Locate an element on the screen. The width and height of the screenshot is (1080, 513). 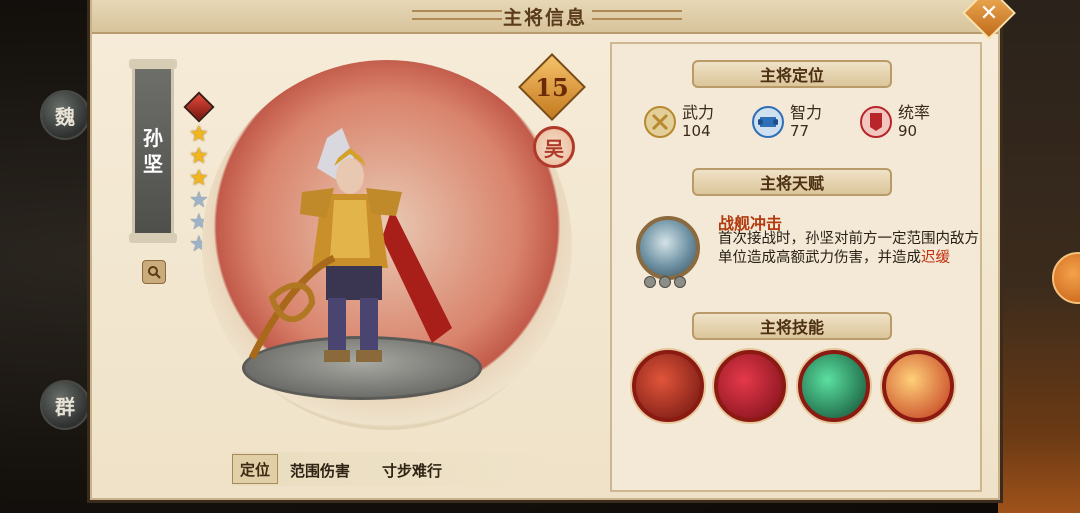
stat-leadership: 统率 90 is located at coordinates (895, 122).